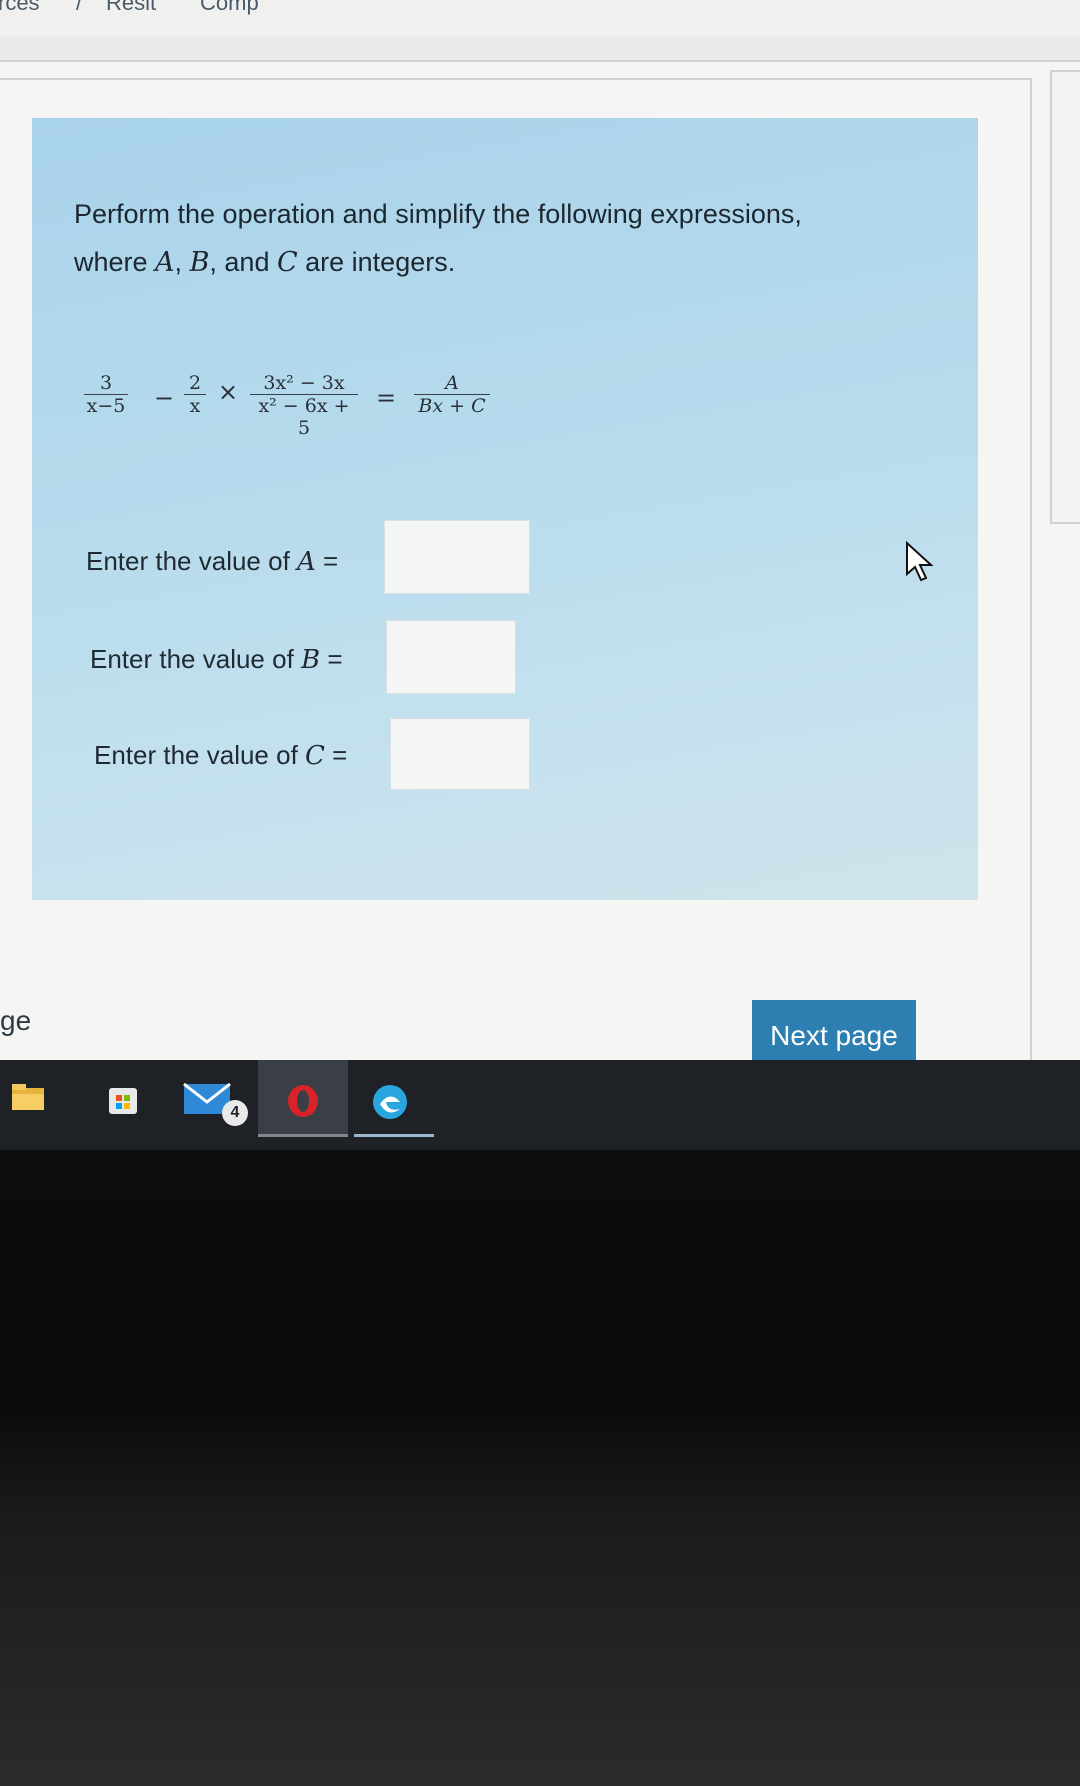  What do you see at coordinates (165, 262) in the screenshot?
I see `var-a: A` at bounding box center [165, 262].